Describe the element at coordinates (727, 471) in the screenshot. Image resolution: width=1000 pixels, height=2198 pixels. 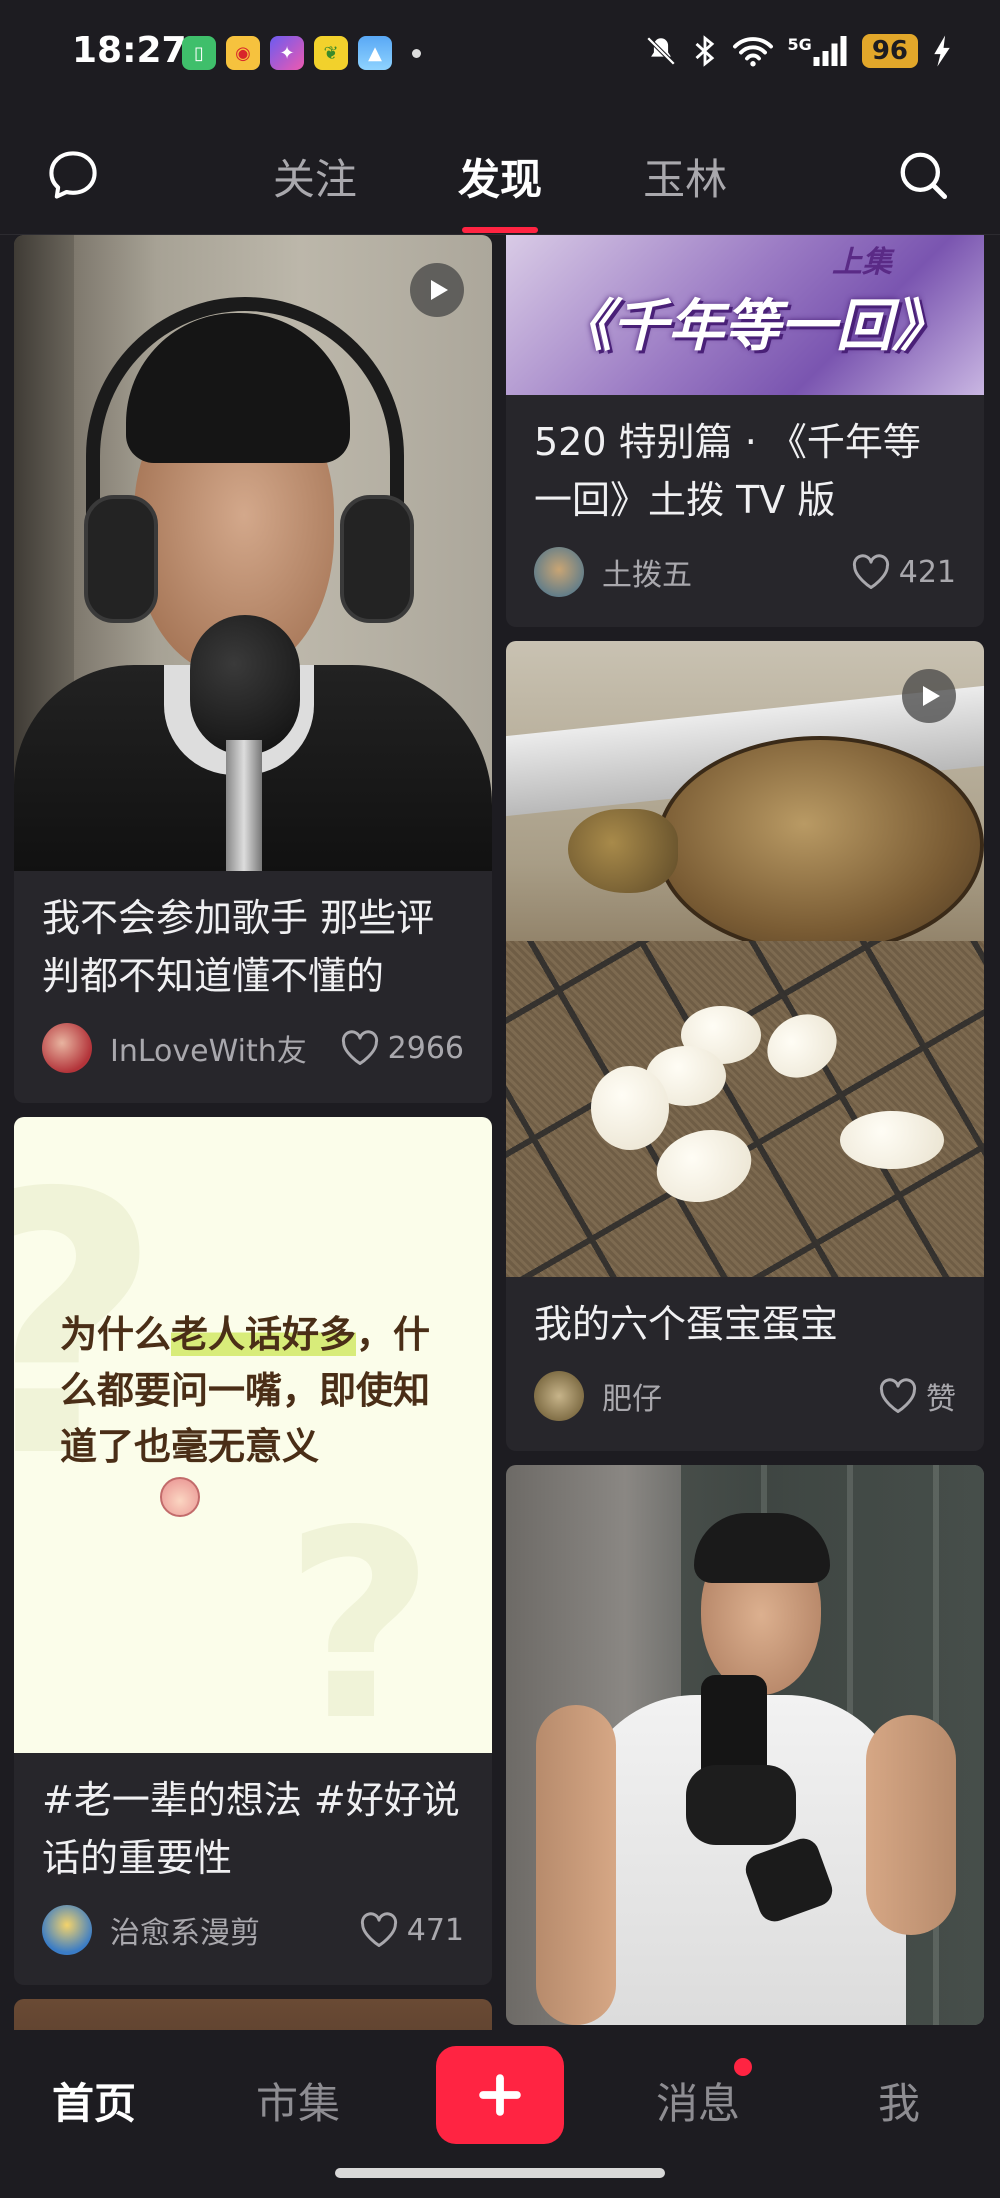
I see `card-title: 520 特别篇 · 《千年等一回》土拨 TV 版` at that location.